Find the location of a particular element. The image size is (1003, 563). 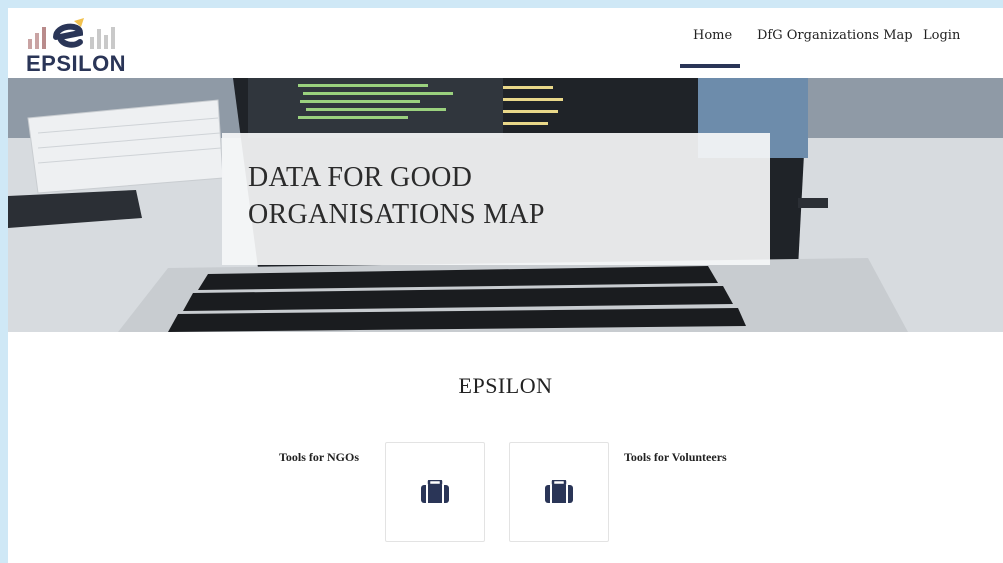

tools-for-volunteers-card is located at coordinates (559, 492).